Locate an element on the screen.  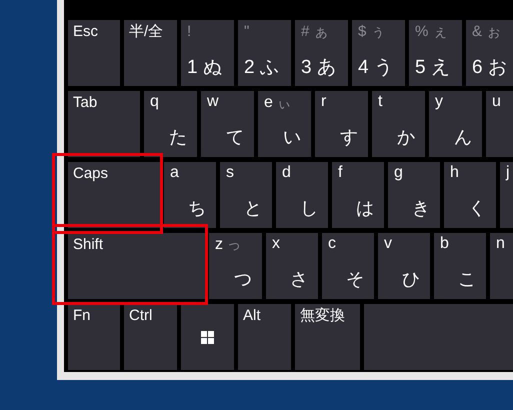
keyboard-key: ! 1 ぬ is located at coordinates (207, 53).